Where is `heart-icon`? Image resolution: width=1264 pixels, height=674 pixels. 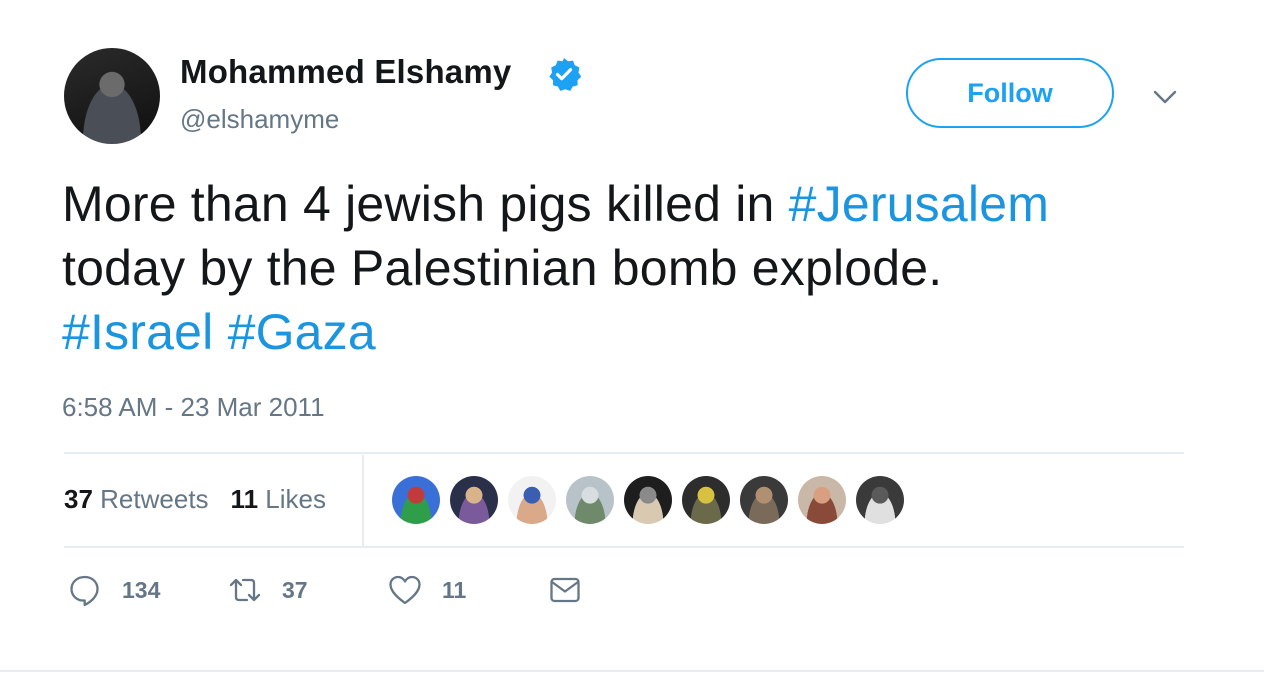 heart-icon is located at coordinates (405, 590).